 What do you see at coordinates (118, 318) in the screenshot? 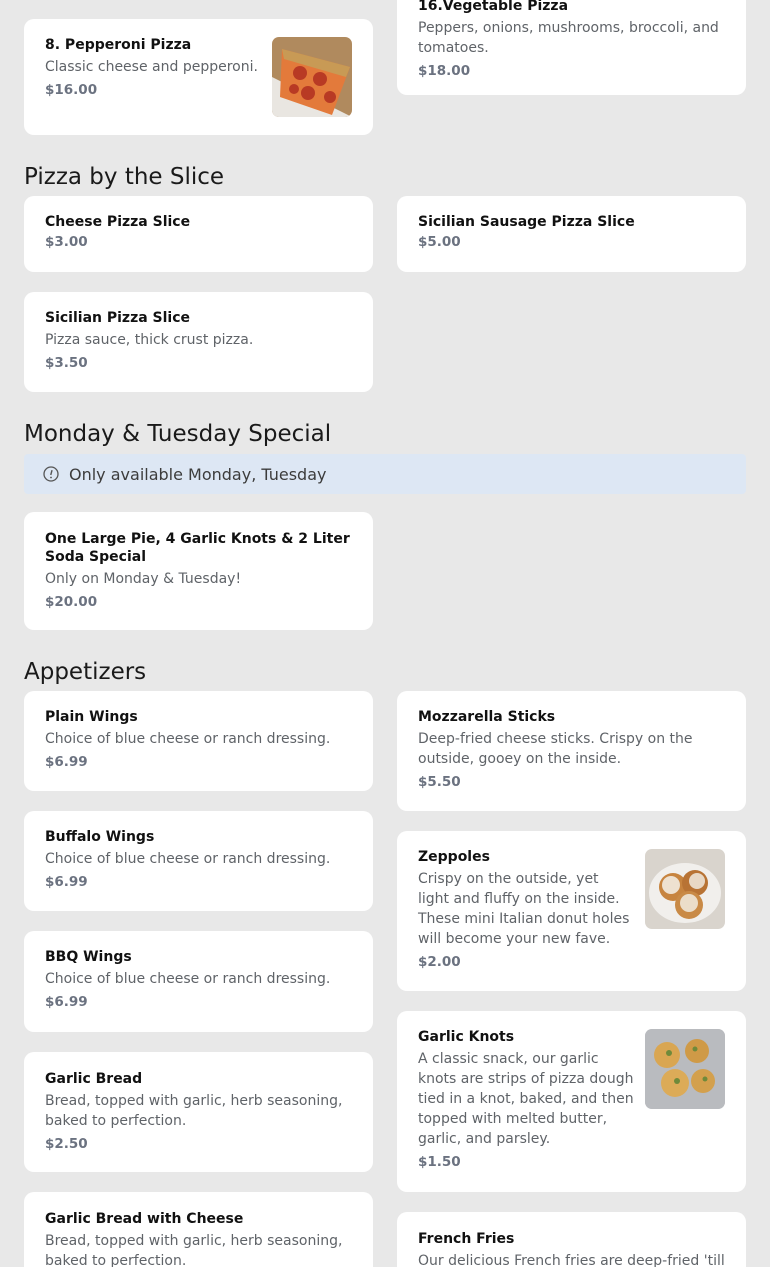
I see `item-name: Sicilian Pizza Slice` at bounding box center [118, 318].